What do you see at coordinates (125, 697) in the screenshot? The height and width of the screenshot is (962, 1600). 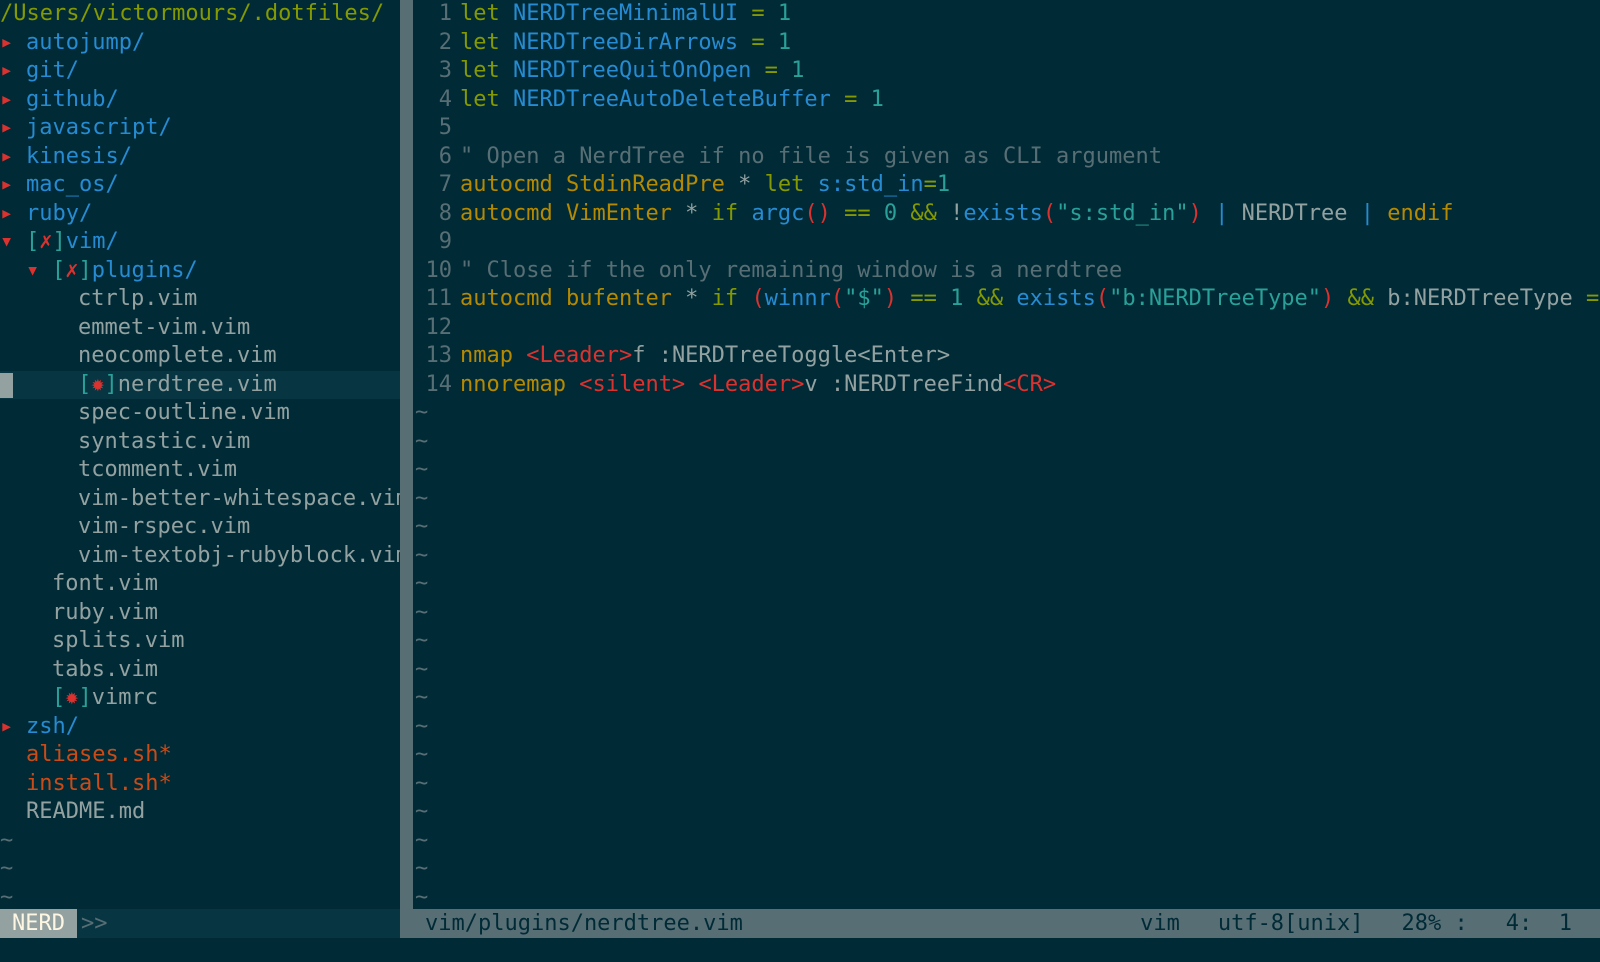 I see `tree-item-name: vimrc` at bounding box center [125, 697].